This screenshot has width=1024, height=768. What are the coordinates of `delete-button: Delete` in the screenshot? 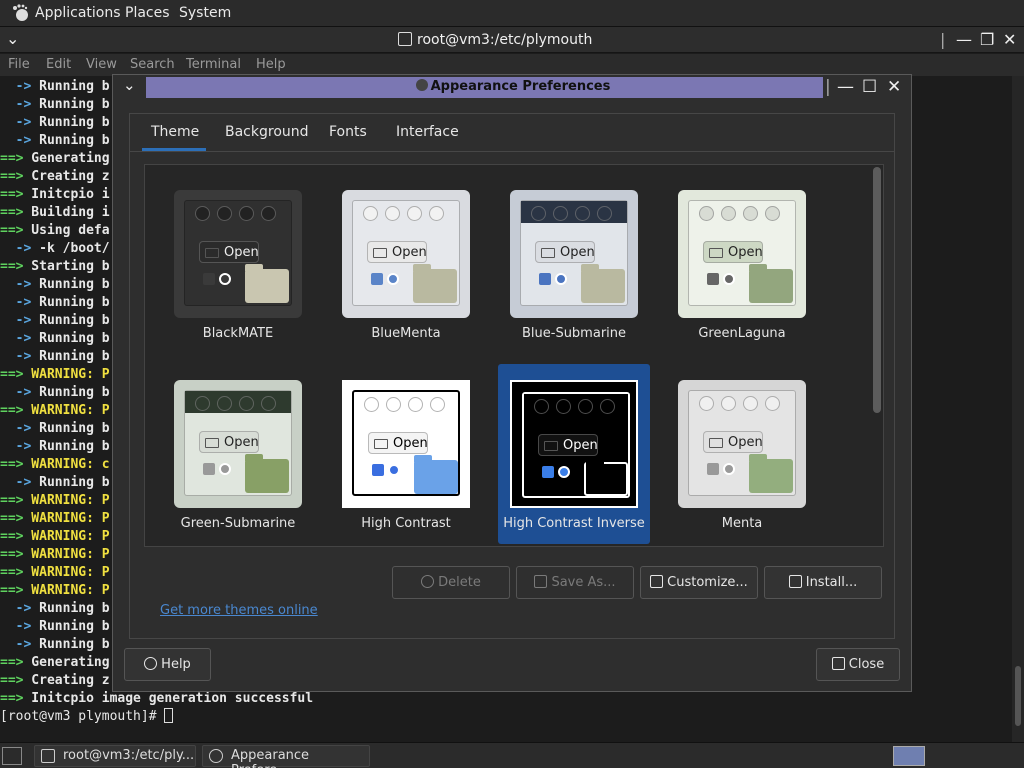 It's located at (451, 582).